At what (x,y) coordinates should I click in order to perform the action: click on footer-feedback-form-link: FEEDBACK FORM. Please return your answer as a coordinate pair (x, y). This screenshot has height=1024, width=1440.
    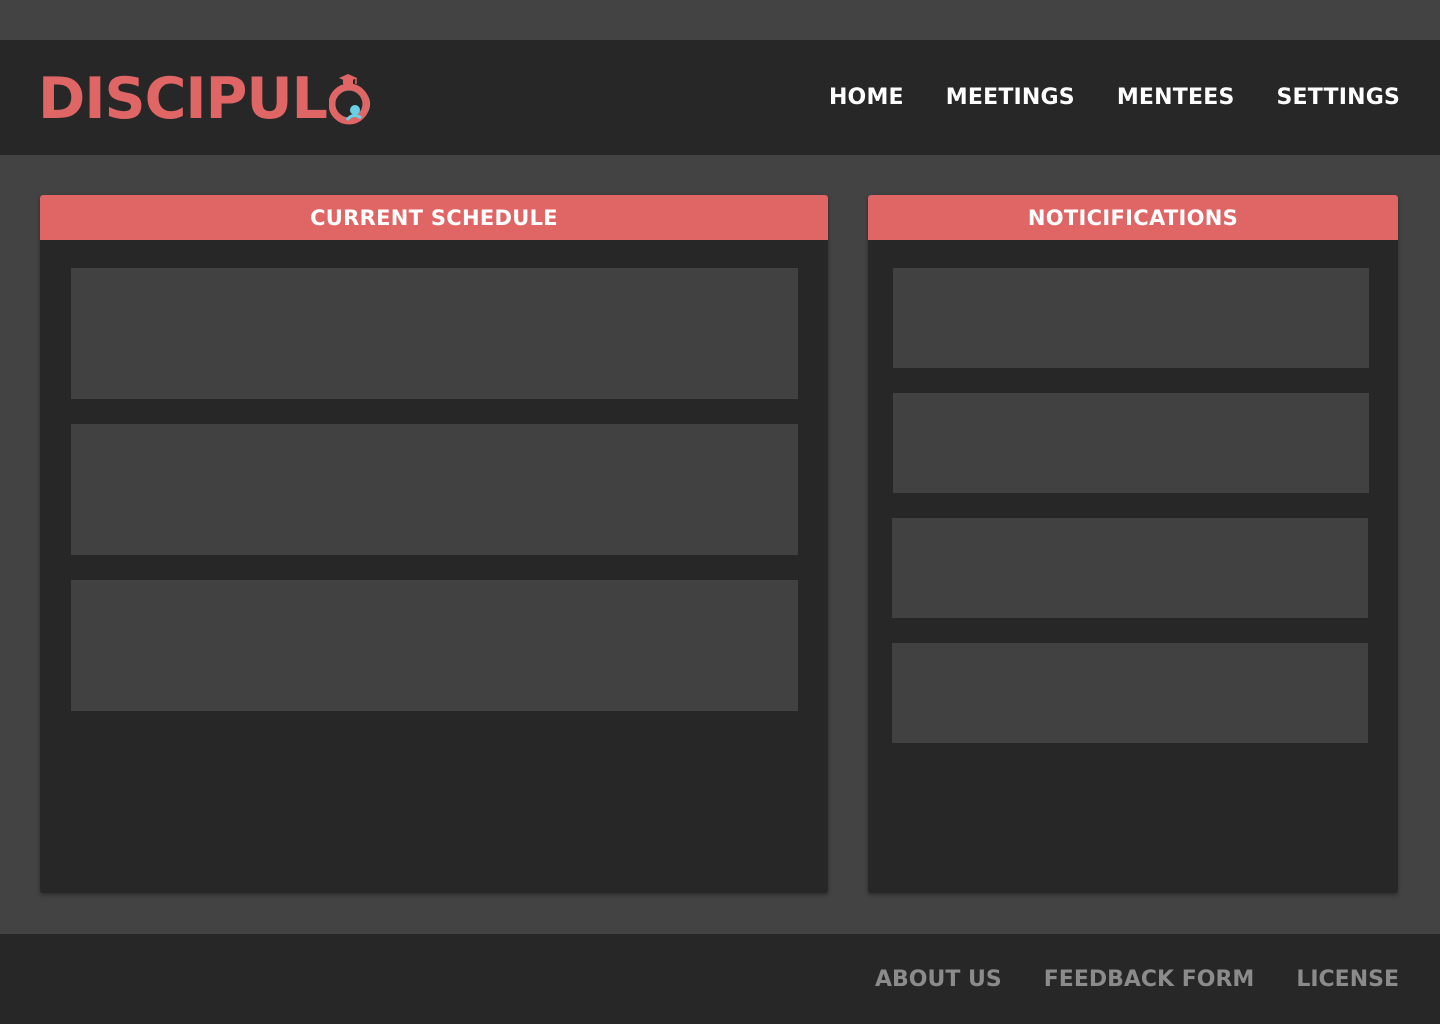
    Looking at the image, I should click on (1149, 979).